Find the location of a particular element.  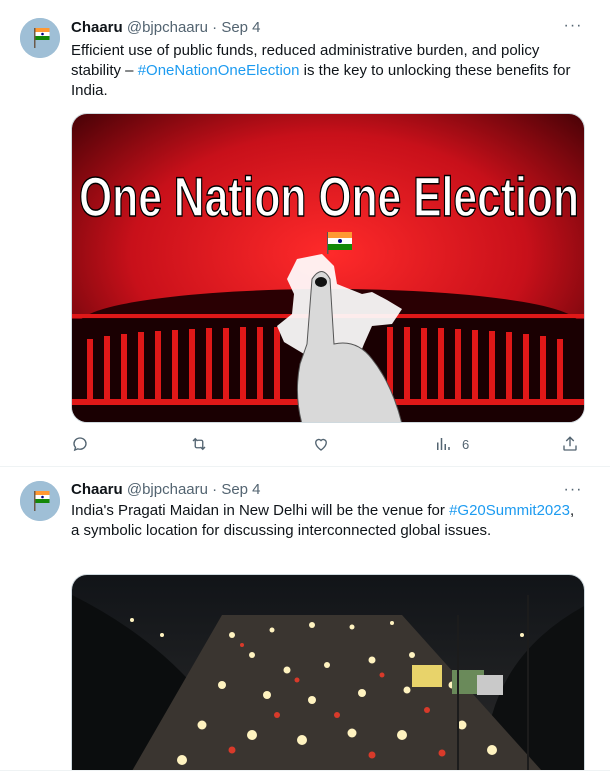

reply-button is located at coordinates (80, 444).